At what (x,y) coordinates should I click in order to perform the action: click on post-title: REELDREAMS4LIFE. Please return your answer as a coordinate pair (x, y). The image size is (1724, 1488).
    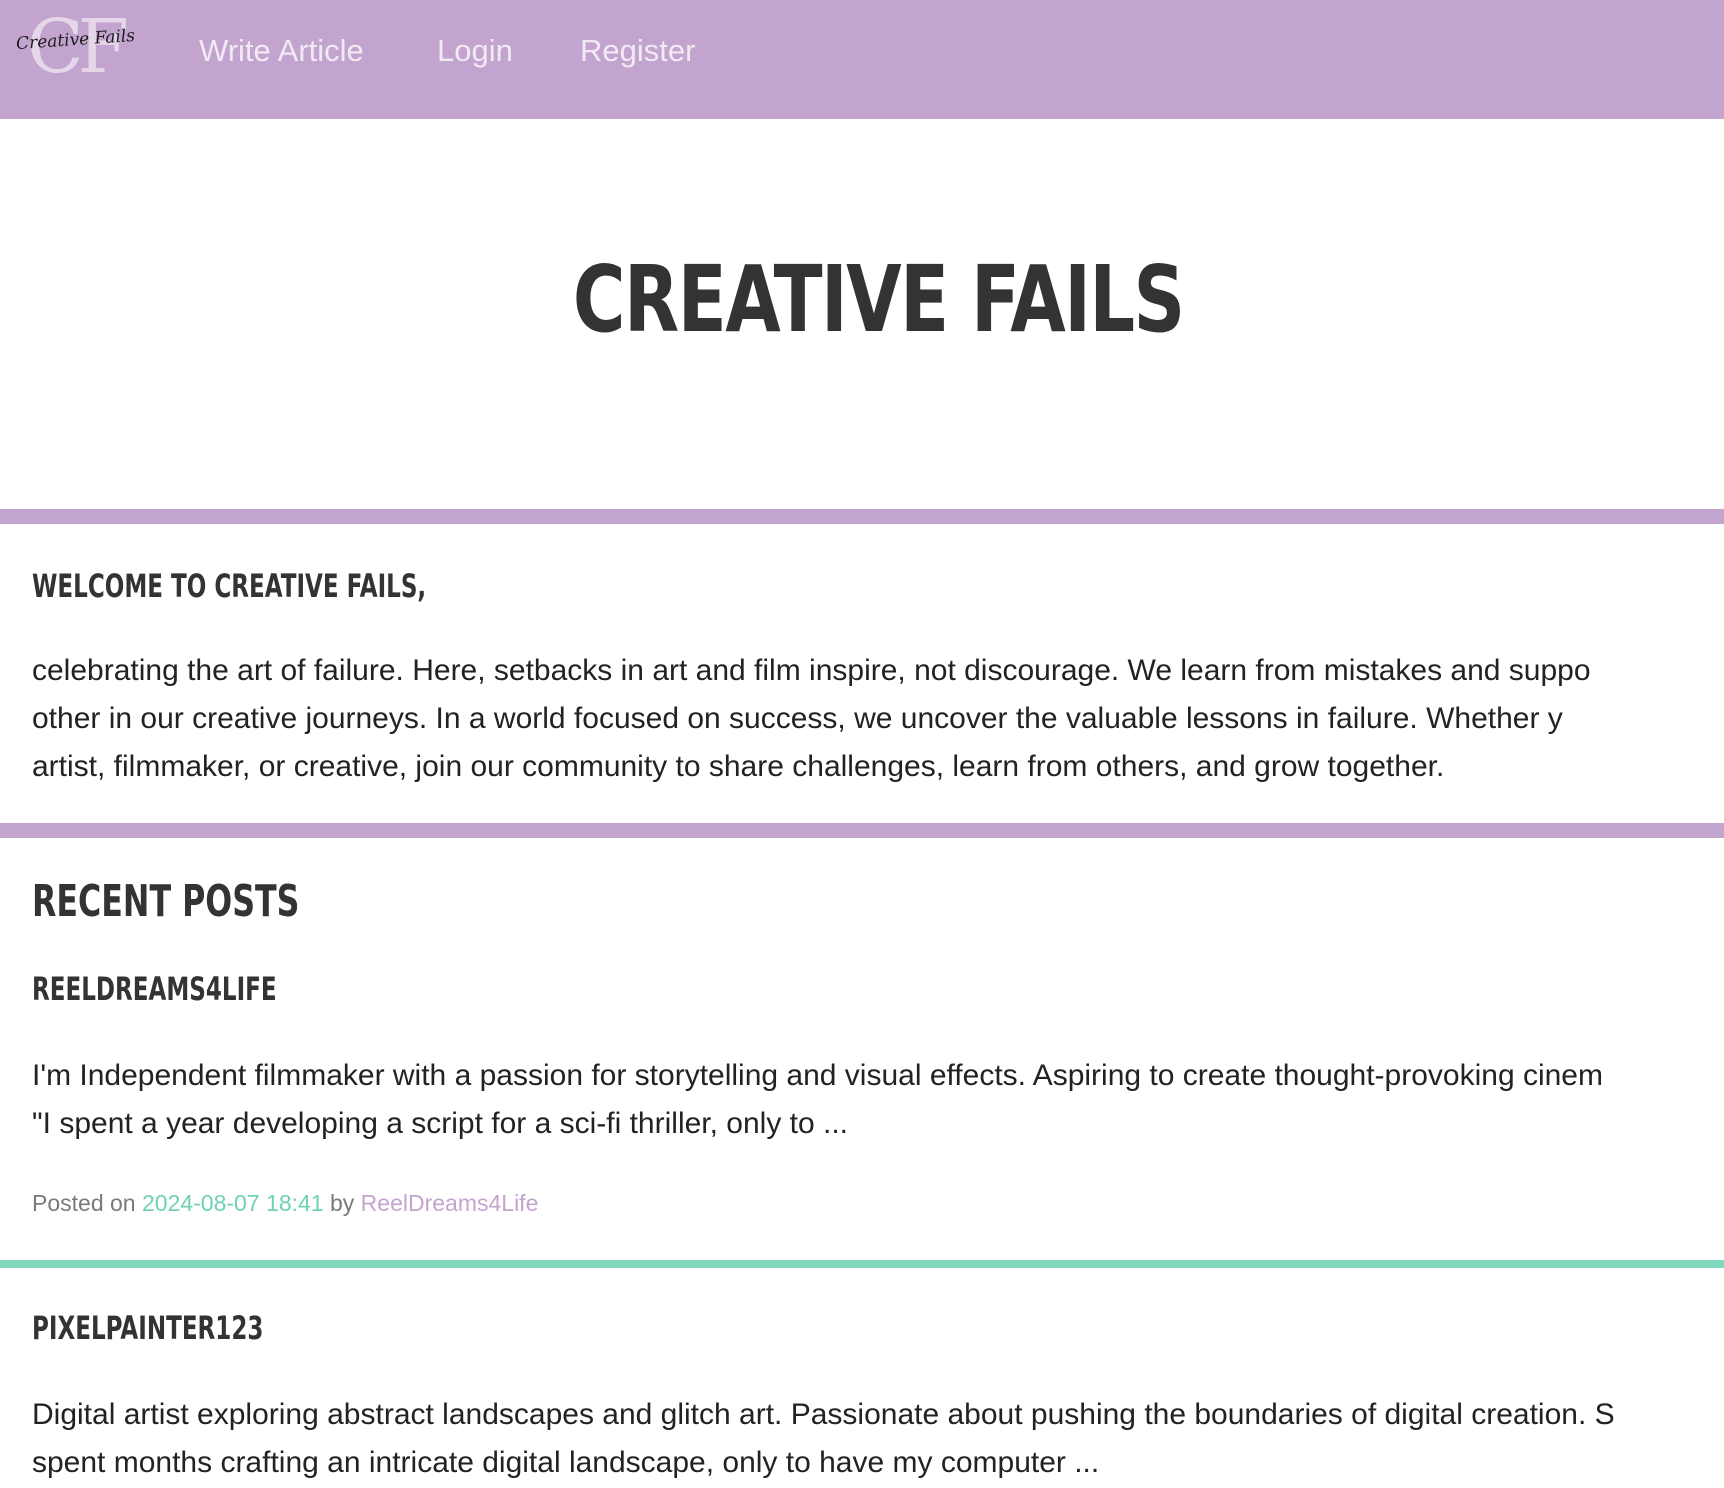
    Looking at the image, I should click on (154, 989).